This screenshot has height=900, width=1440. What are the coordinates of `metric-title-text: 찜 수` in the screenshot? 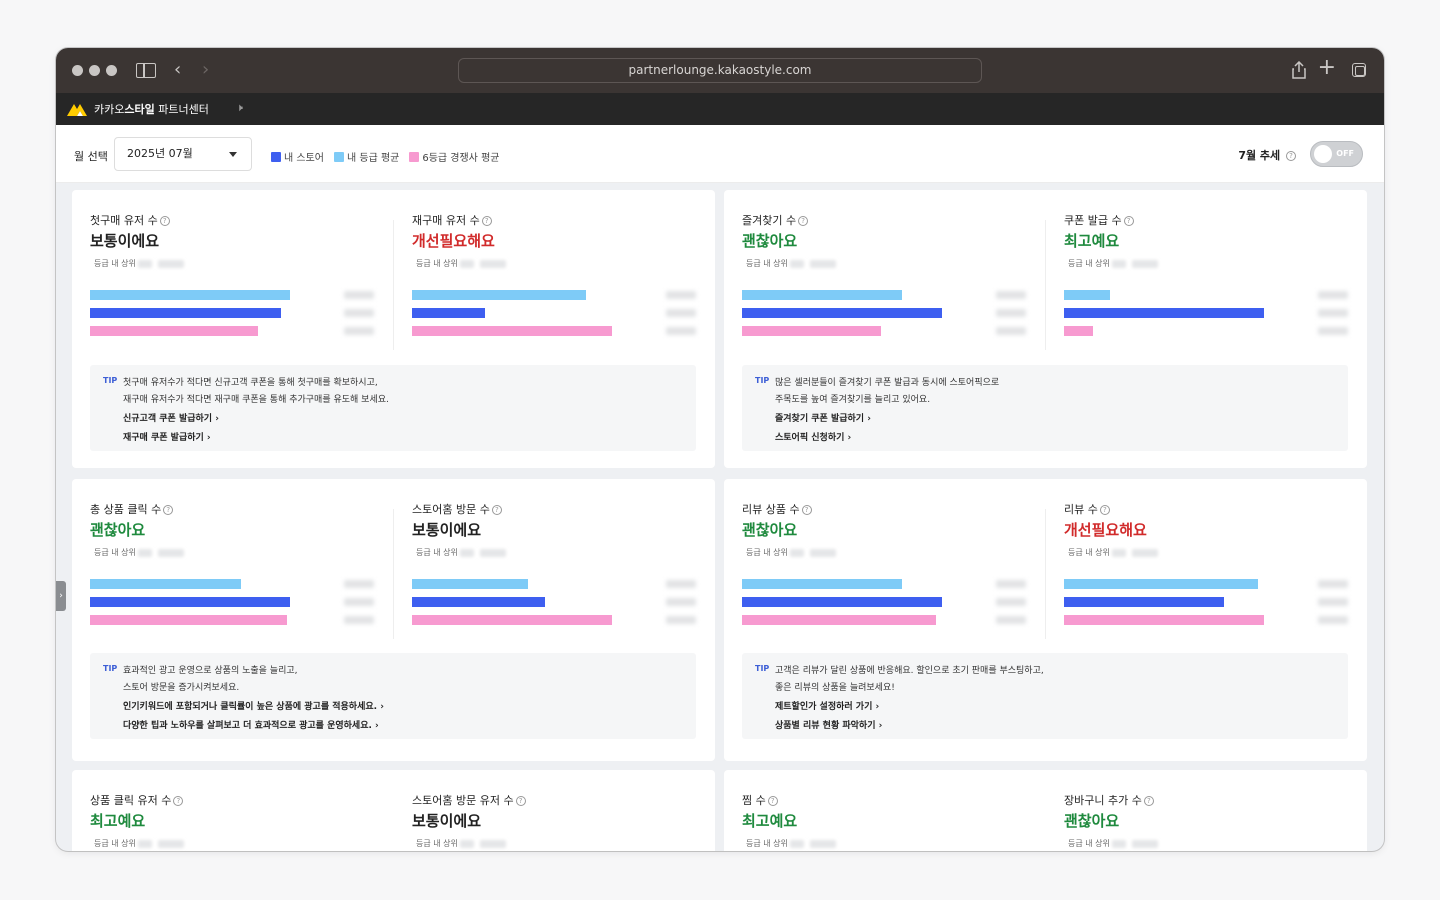 It's located at (754, 800).